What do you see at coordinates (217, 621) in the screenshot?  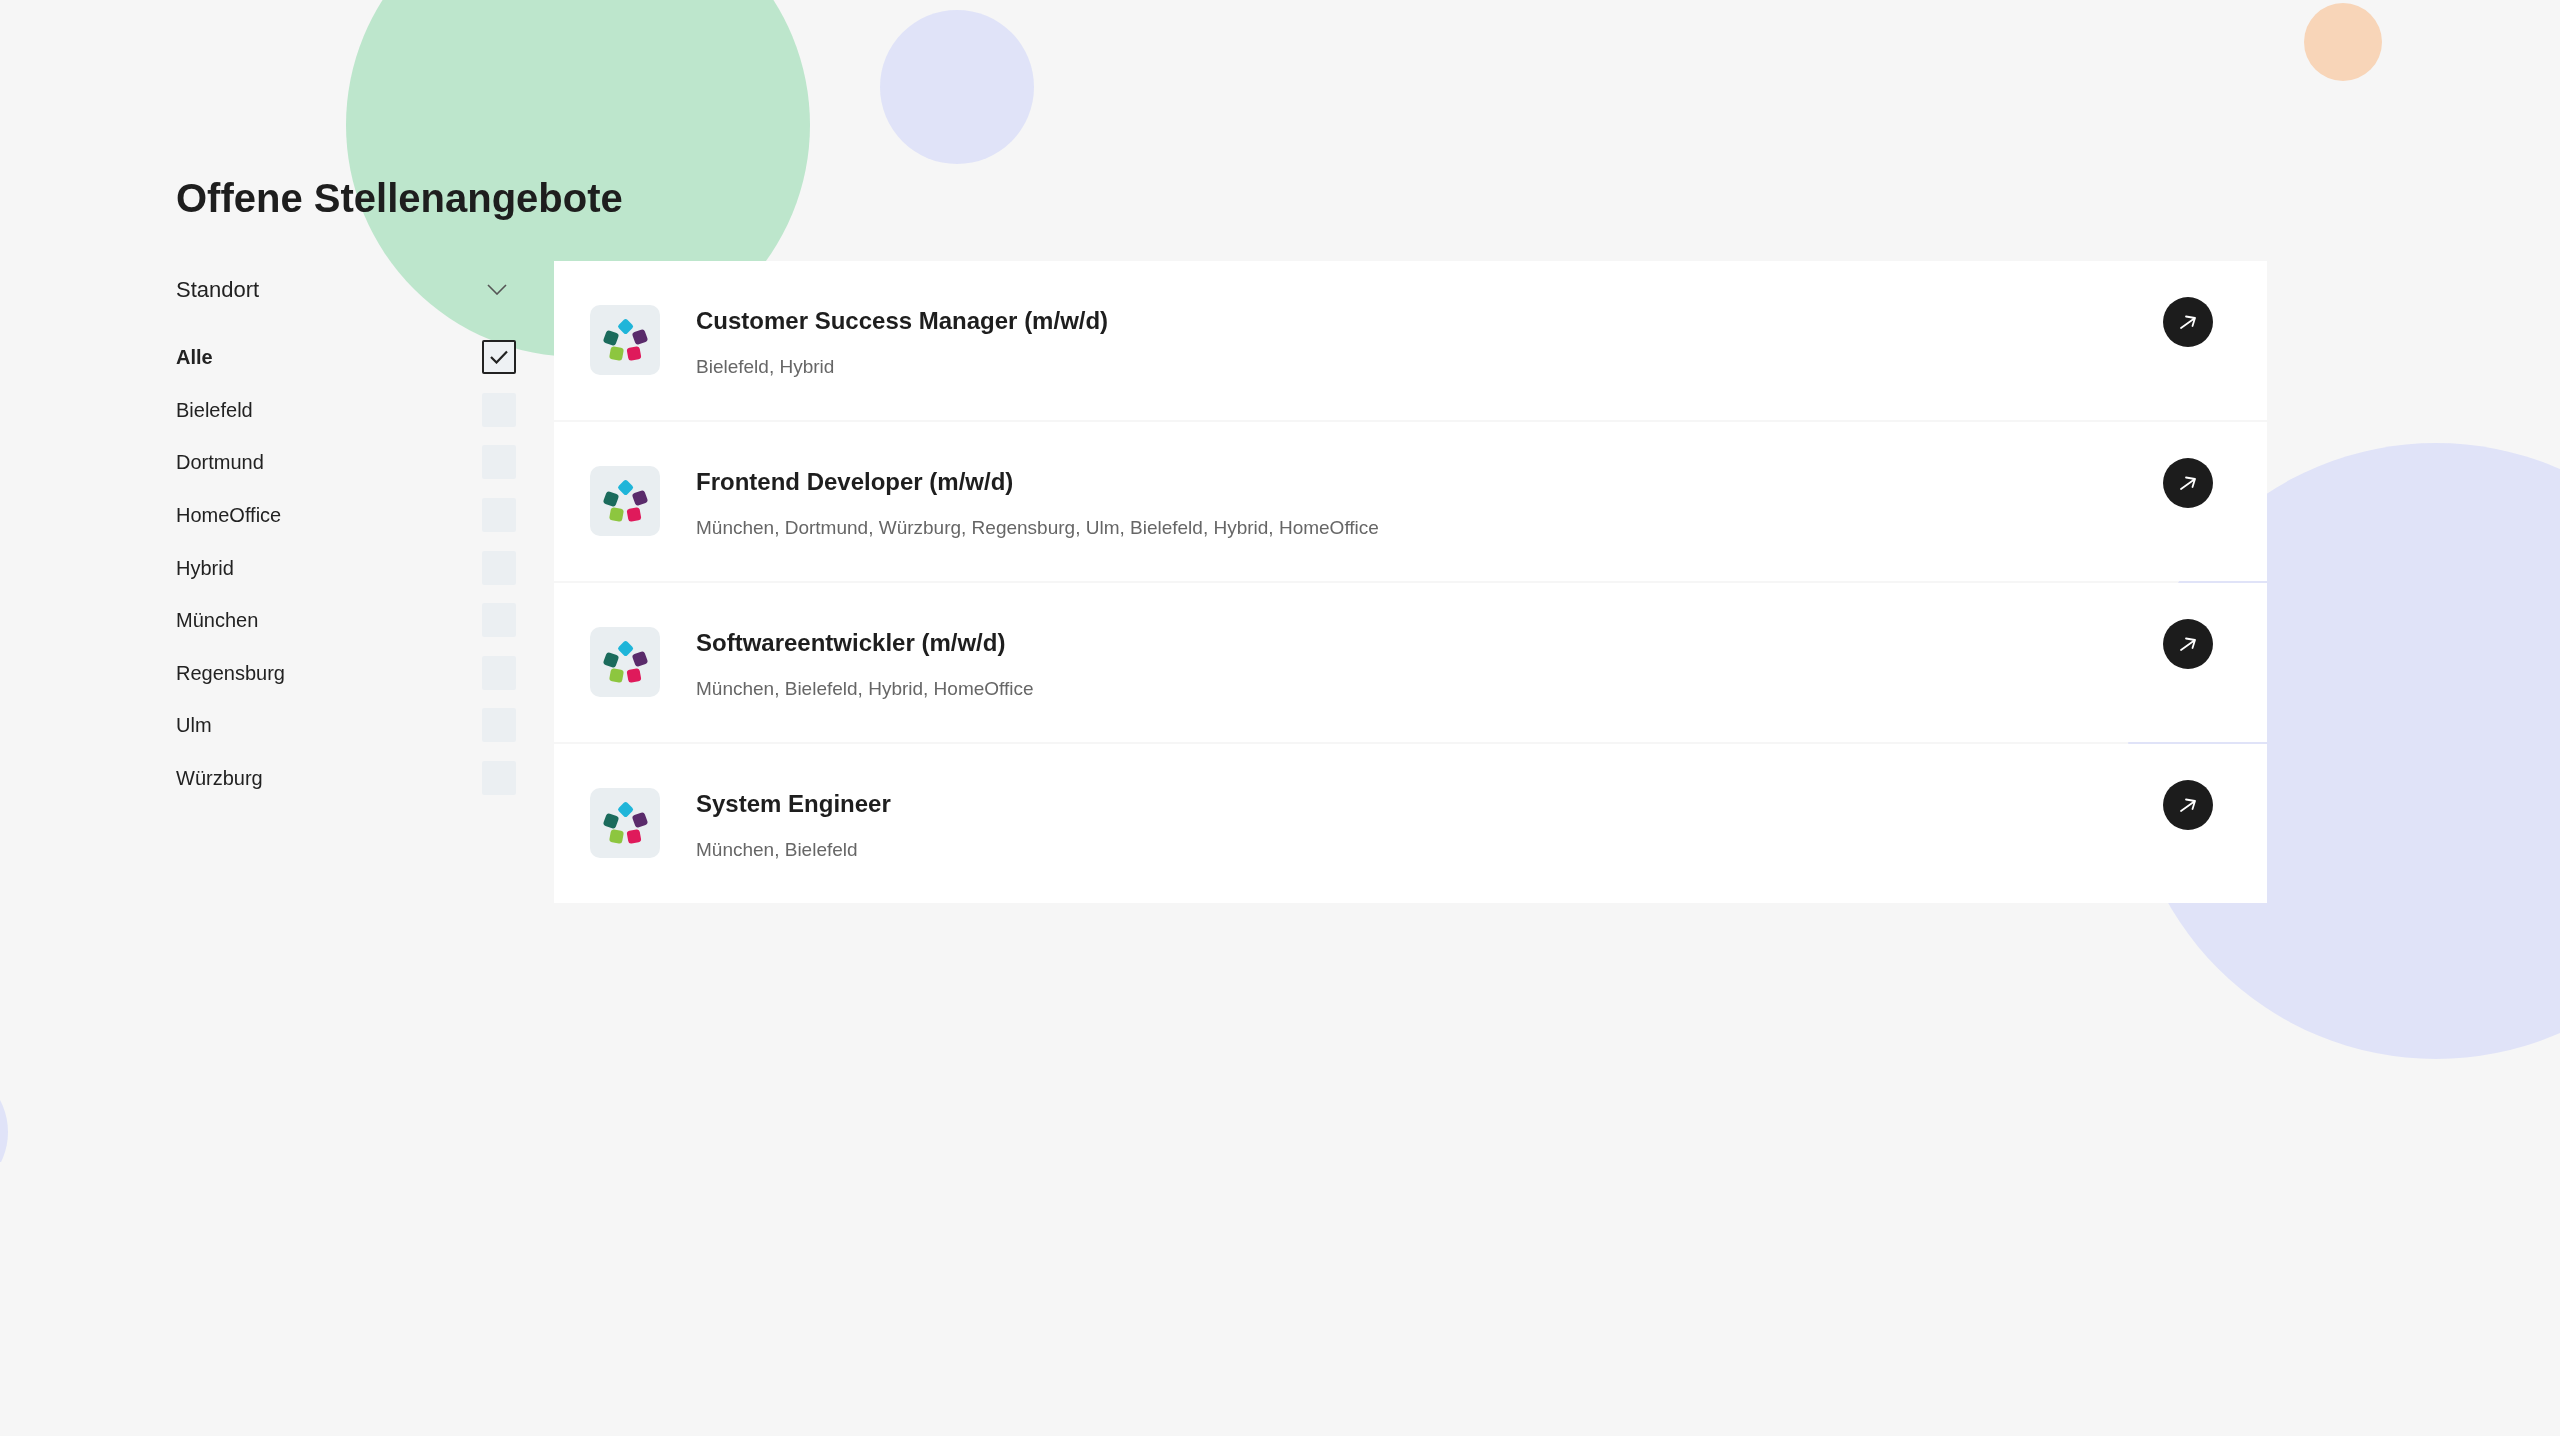 I see `checkbox-label: München` at bounding box center [217, 621].